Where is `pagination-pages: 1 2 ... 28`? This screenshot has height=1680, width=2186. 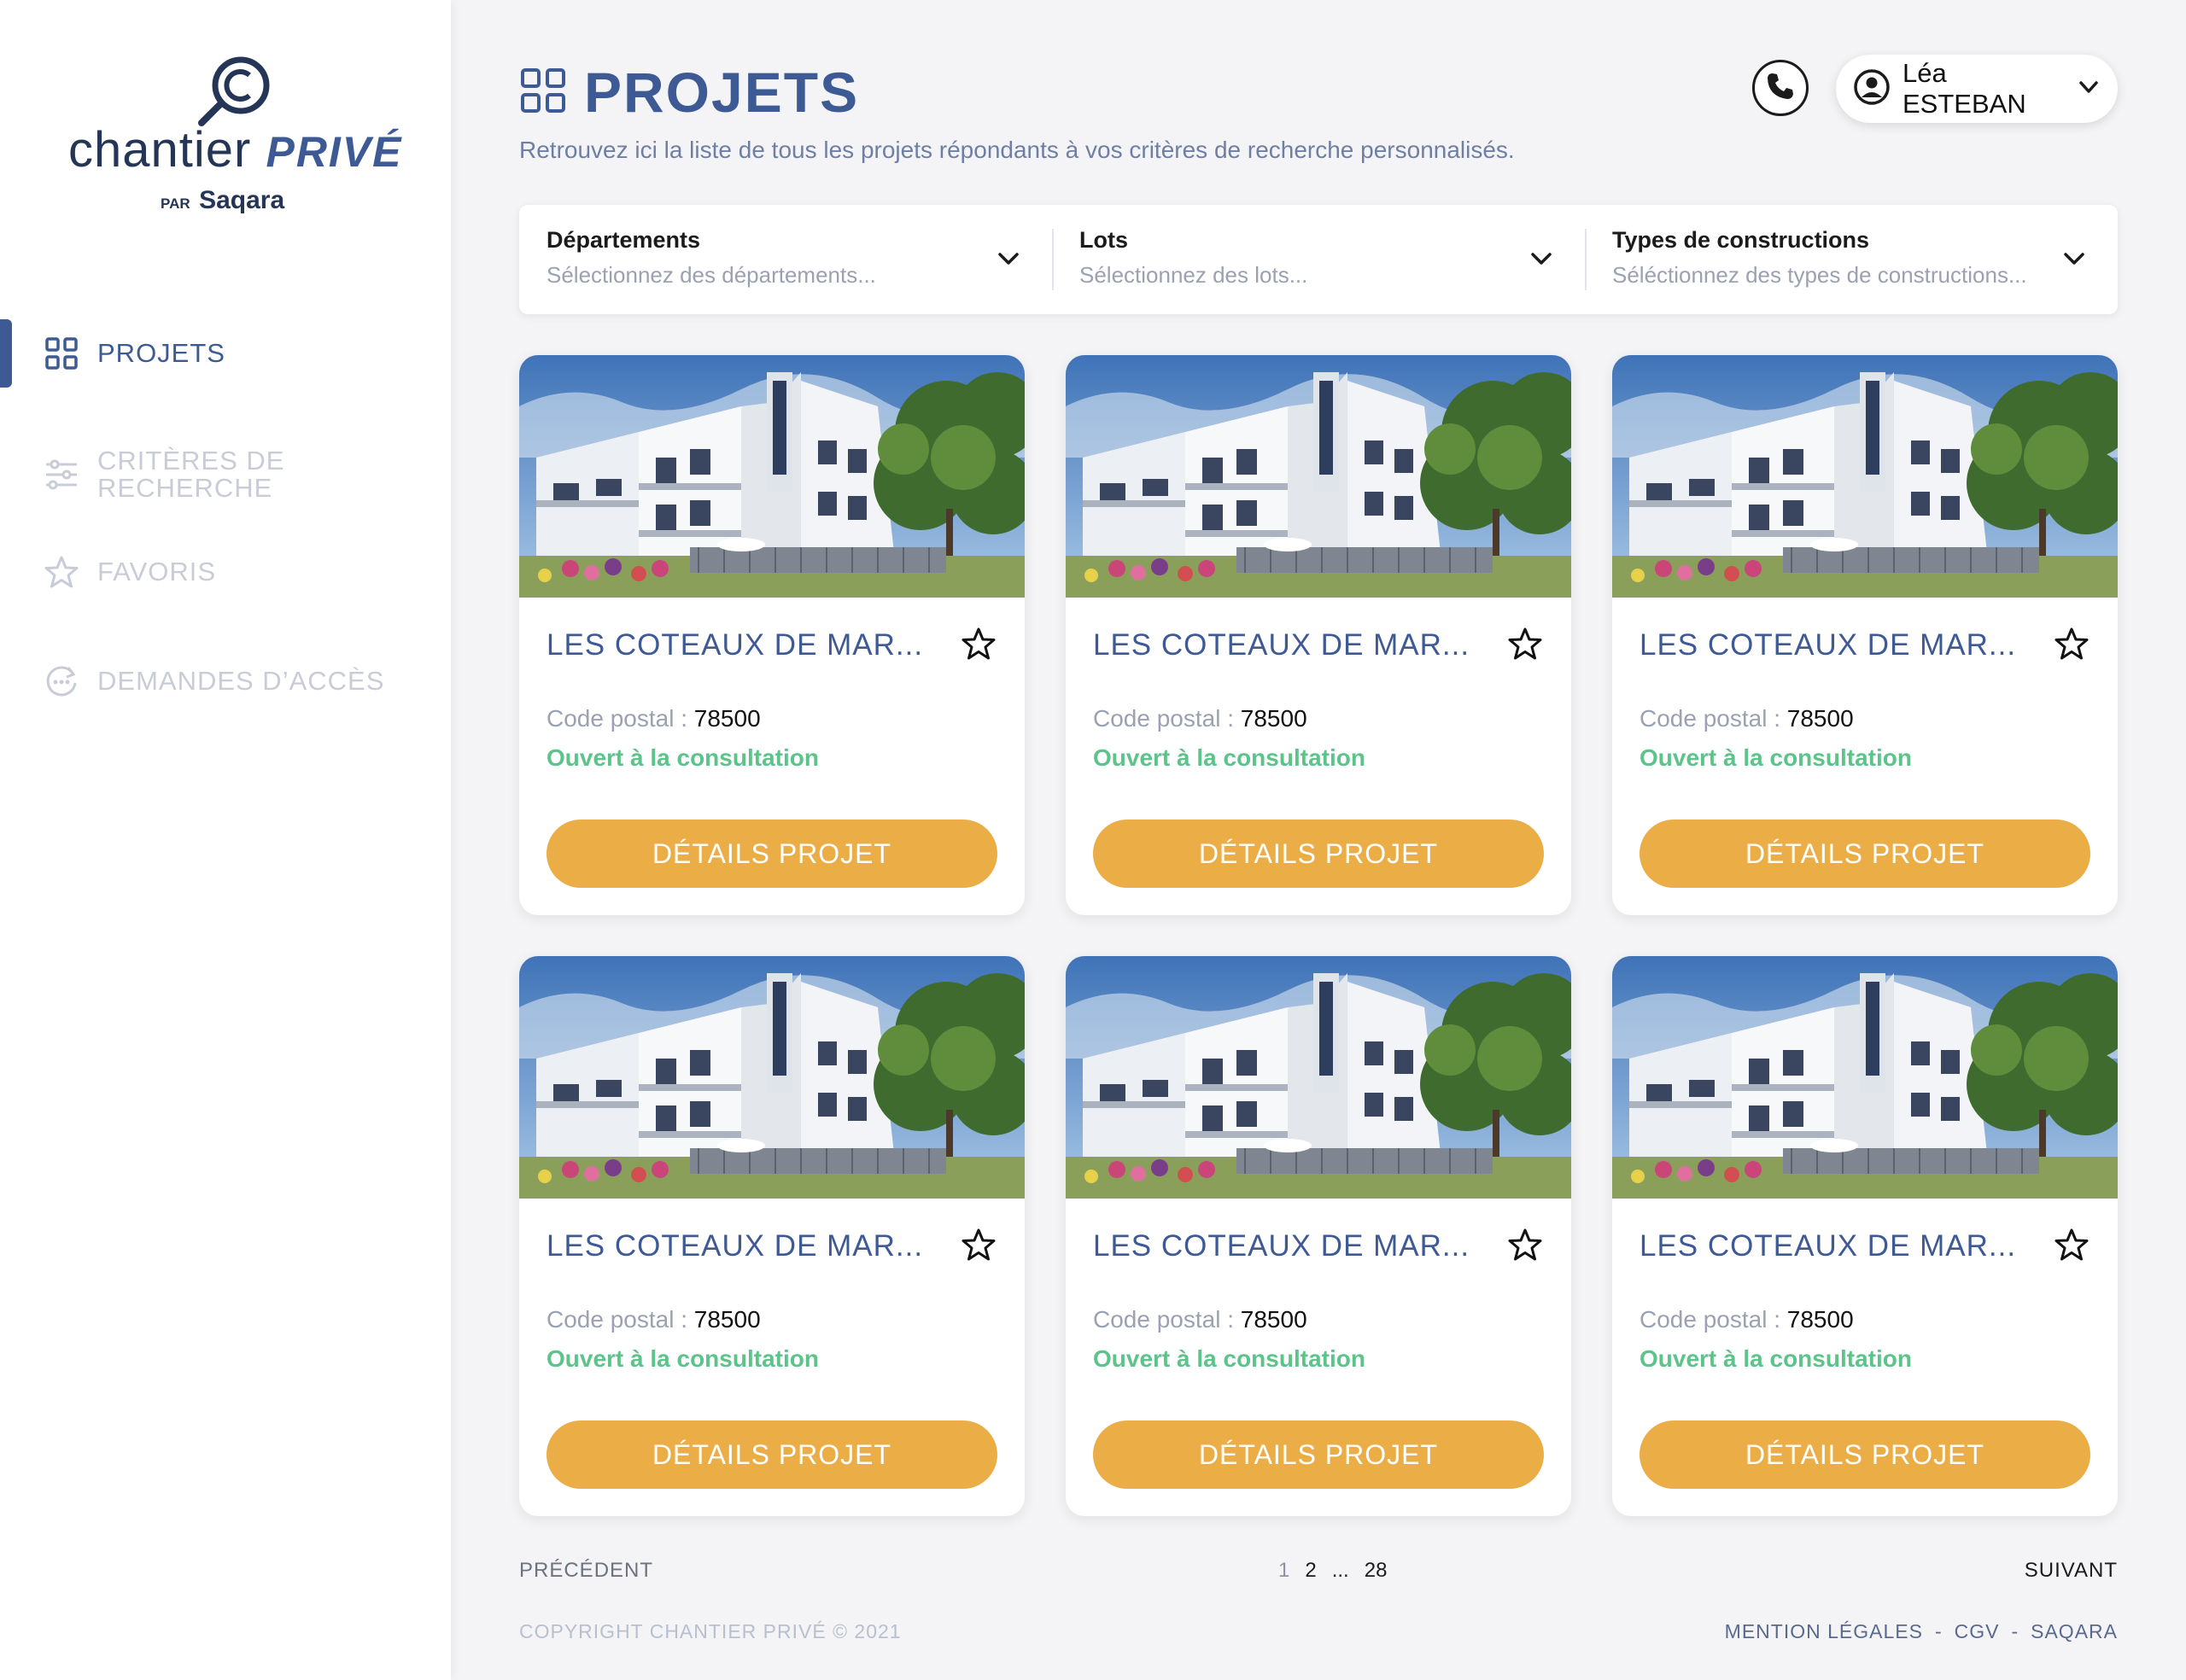
pagination-pages: 1 2 ... 28 is located at coordinates (1332, 1571).